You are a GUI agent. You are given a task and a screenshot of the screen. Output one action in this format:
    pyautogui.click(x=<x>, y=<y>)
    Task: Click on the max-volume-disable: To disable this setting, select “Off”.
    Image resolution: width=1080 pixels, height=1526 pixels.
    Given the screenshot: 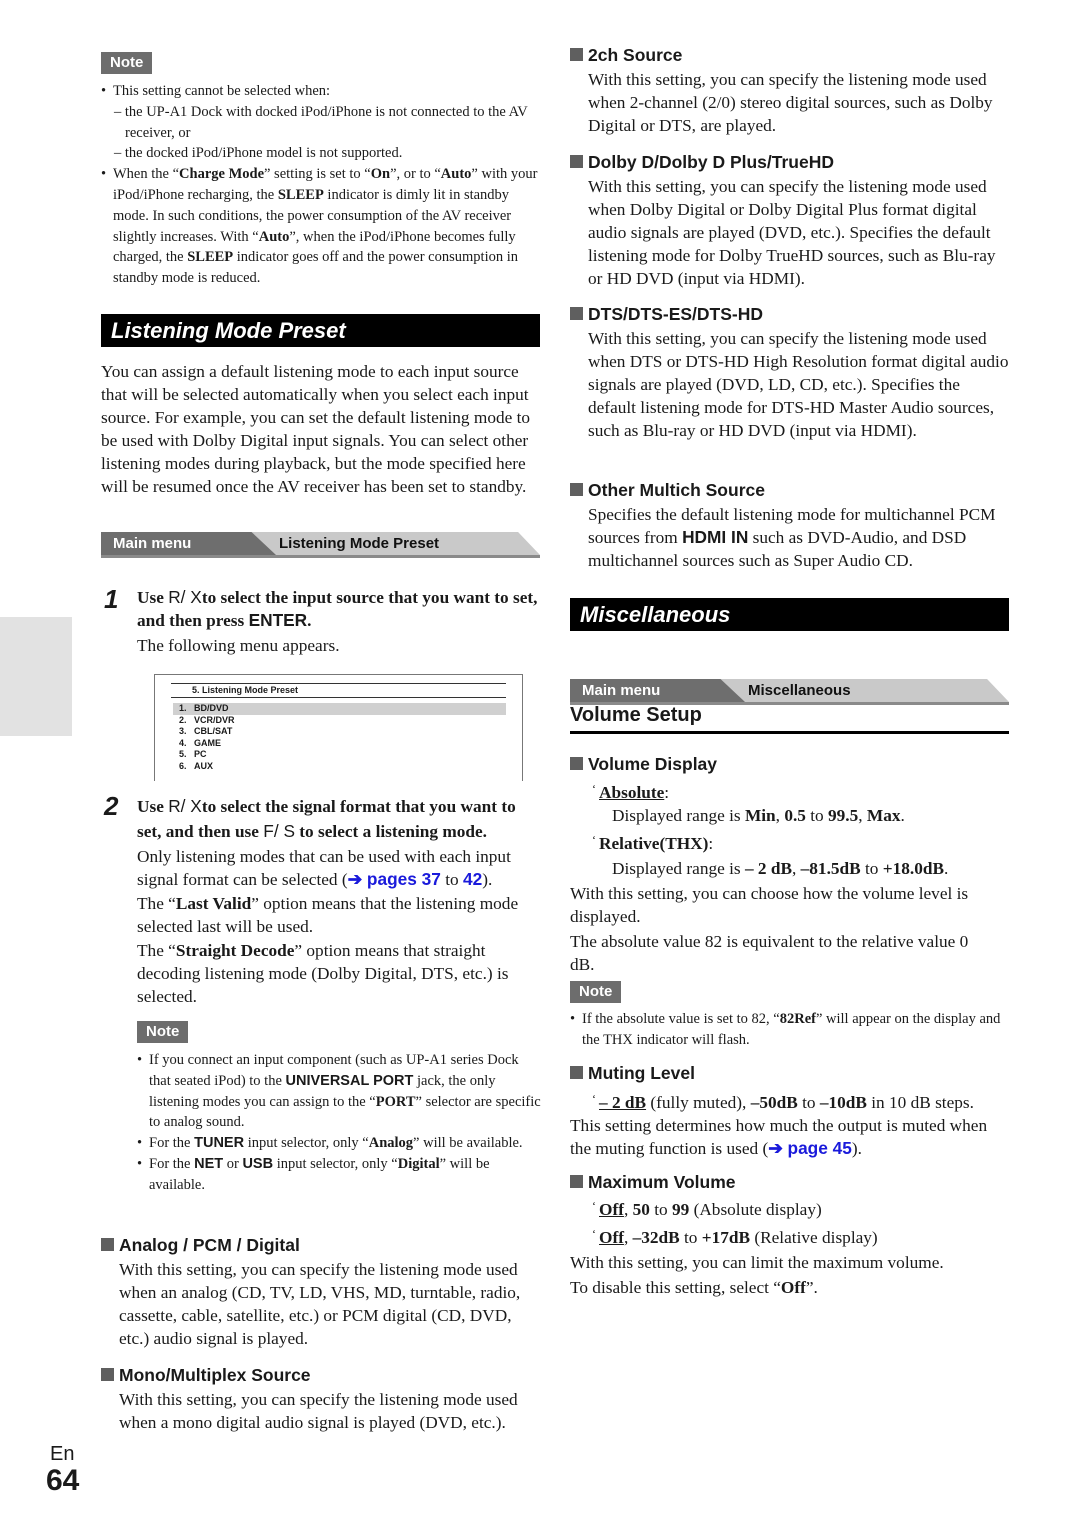 What is the action you would take?
    pyautogui.click(x=694, y=1287)
    